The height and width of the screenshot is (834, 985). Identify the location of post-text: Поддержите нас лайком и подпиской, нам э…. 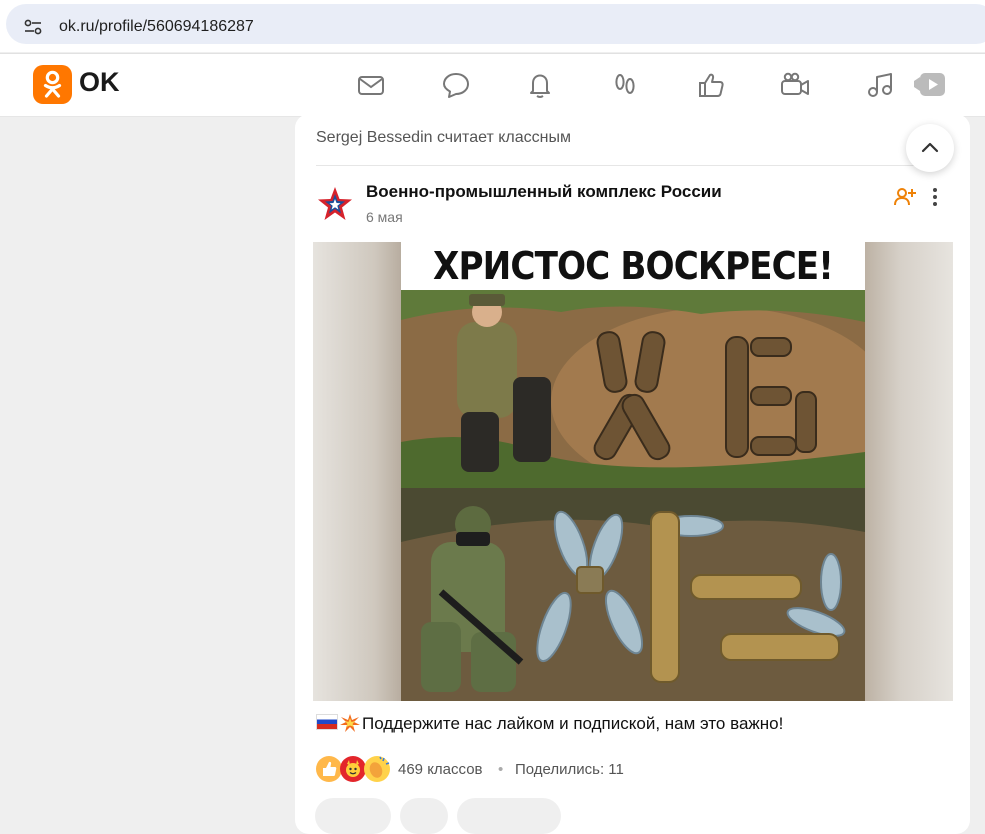
(549, 724).